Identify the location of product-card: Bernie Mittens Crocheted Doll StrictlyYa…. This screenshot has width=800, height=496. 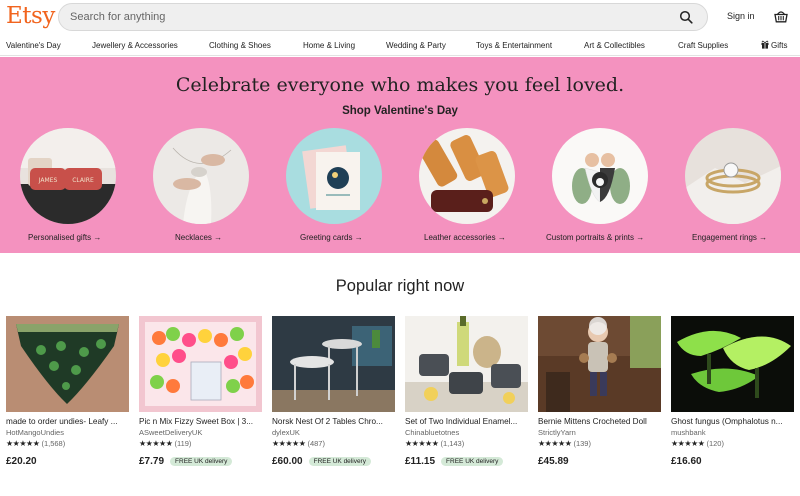
(599, 392).